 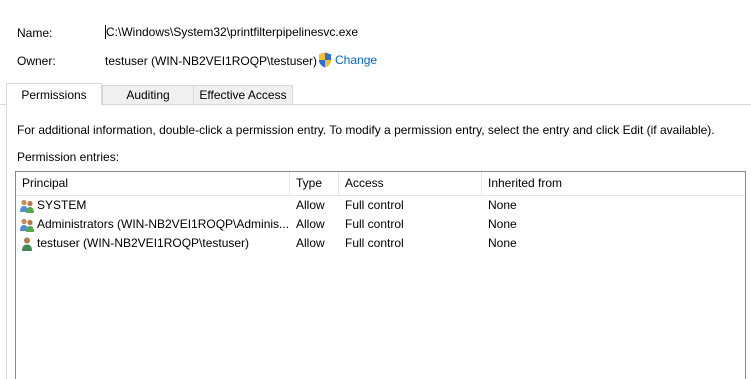 I want to click on column-header-type: Type, so click(x=314, y=183).